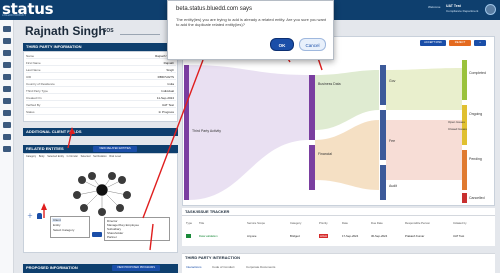 The width and height of the screenshot is (500, 273). Describe the element at coordinates (7, 101) in the screenshot. I see `reports-icon` at that location.